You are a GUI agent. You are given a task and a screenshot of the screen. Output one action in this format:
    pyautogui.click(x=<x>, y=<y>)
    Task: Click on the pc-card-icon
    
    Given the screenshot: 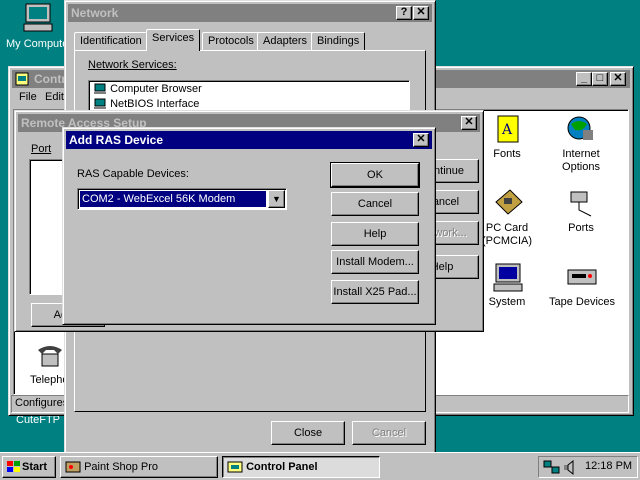 What is the action you would take?
    pyautogui.click(x=509, y=202)
    